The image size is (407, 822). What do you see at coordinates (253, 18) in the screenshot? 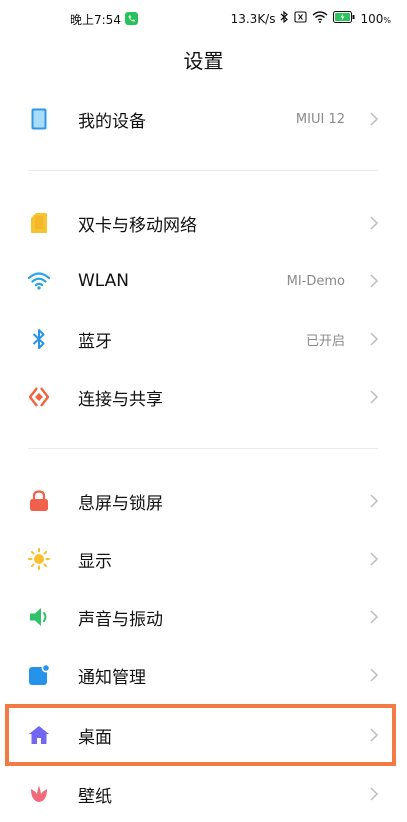
I see `network-speed: 13.3K/s` at bounding box center [253, 18].